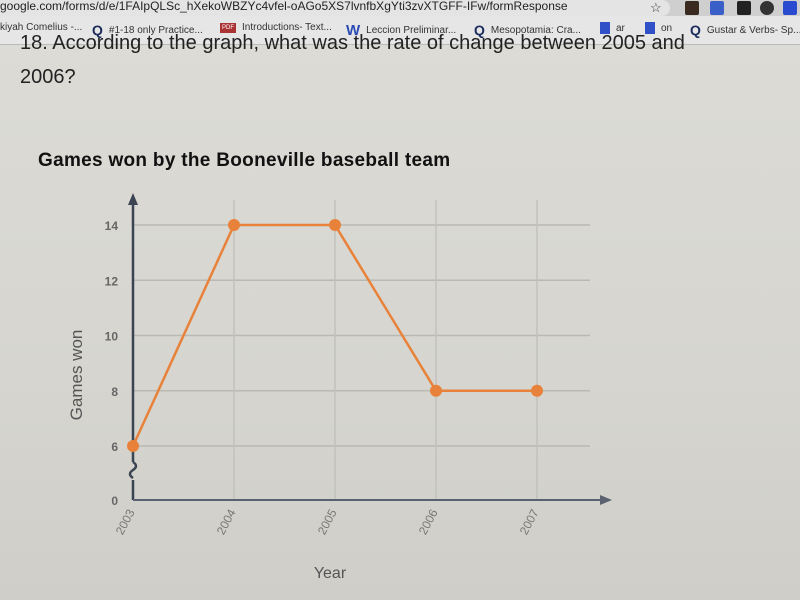  Describe the element at coordinates (114, 392) in the screenshot. I see `y-tick-label: 8` at that location.